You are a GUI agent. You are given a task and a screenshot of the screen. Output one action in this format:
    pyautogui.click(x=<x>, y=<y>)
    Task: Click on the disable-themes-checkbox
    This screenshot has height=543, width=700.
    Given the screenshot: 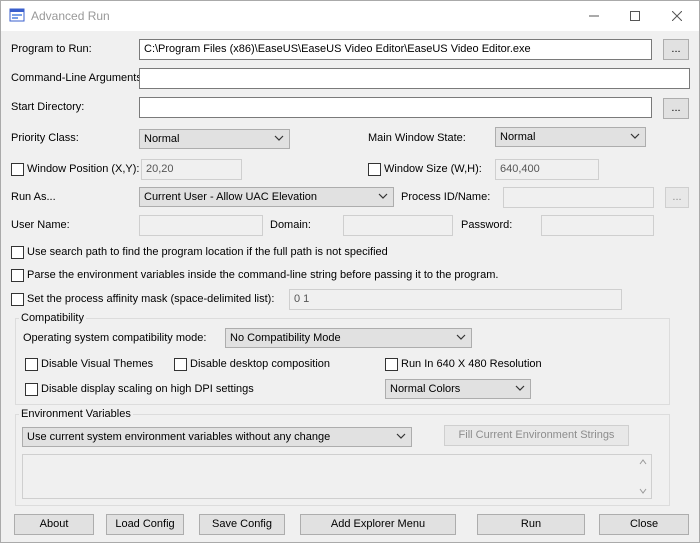 What is the action you would take?
    pyautogui.click(x=31, y=364)
    